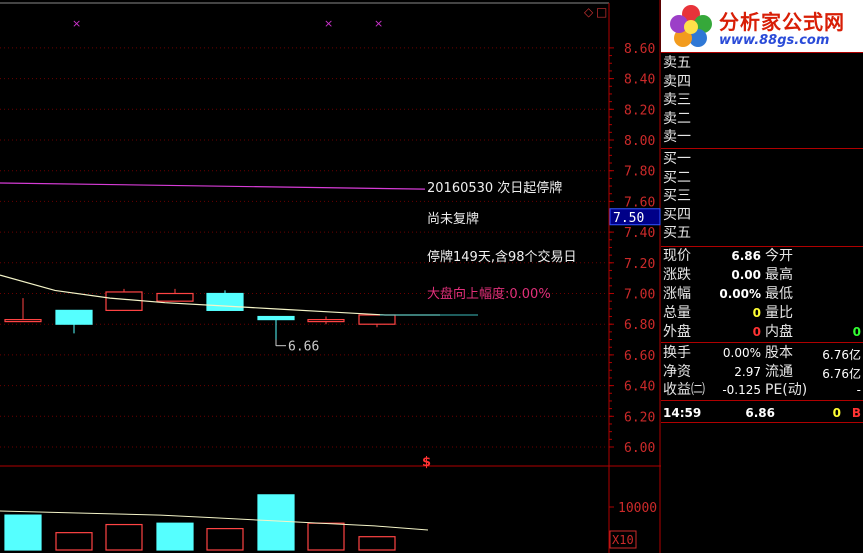  Describe the element at coordinates (502, 257) in the screenshot. I see `annotation-suspend-days: 停牌149天,含98个交易日` at that location.